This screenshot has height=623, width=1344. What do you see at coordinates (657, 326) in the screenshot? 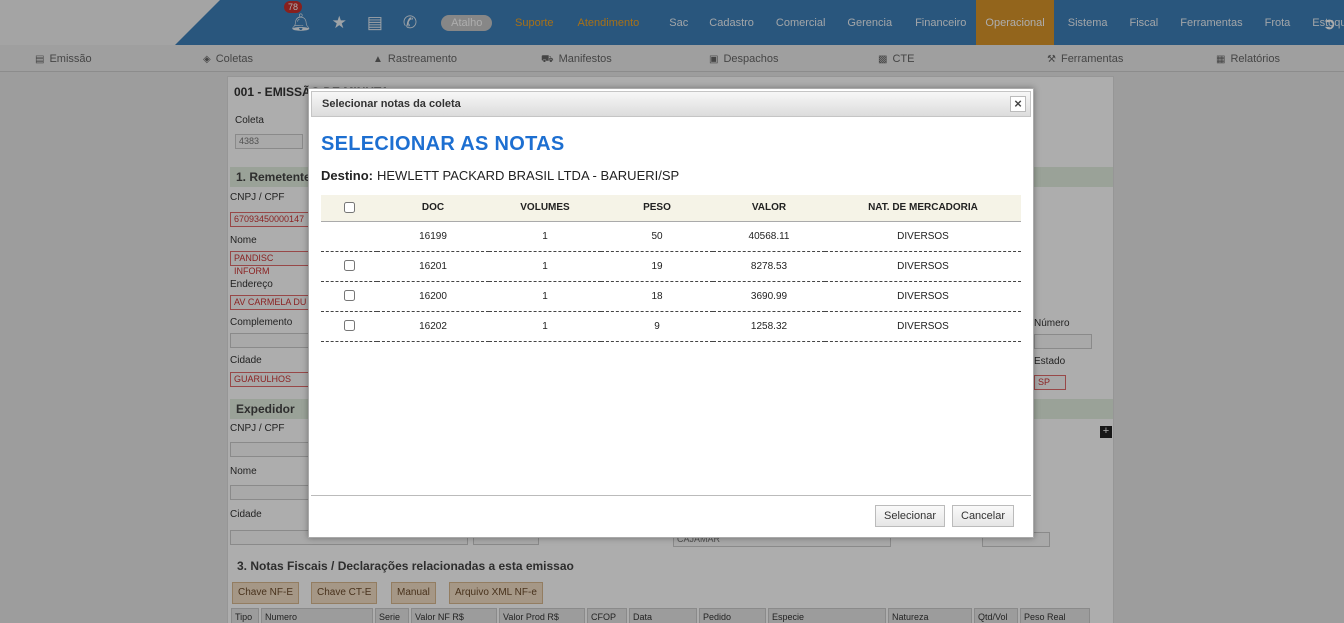
I see `peso-cell: 9` at bounding box center [657, 326].